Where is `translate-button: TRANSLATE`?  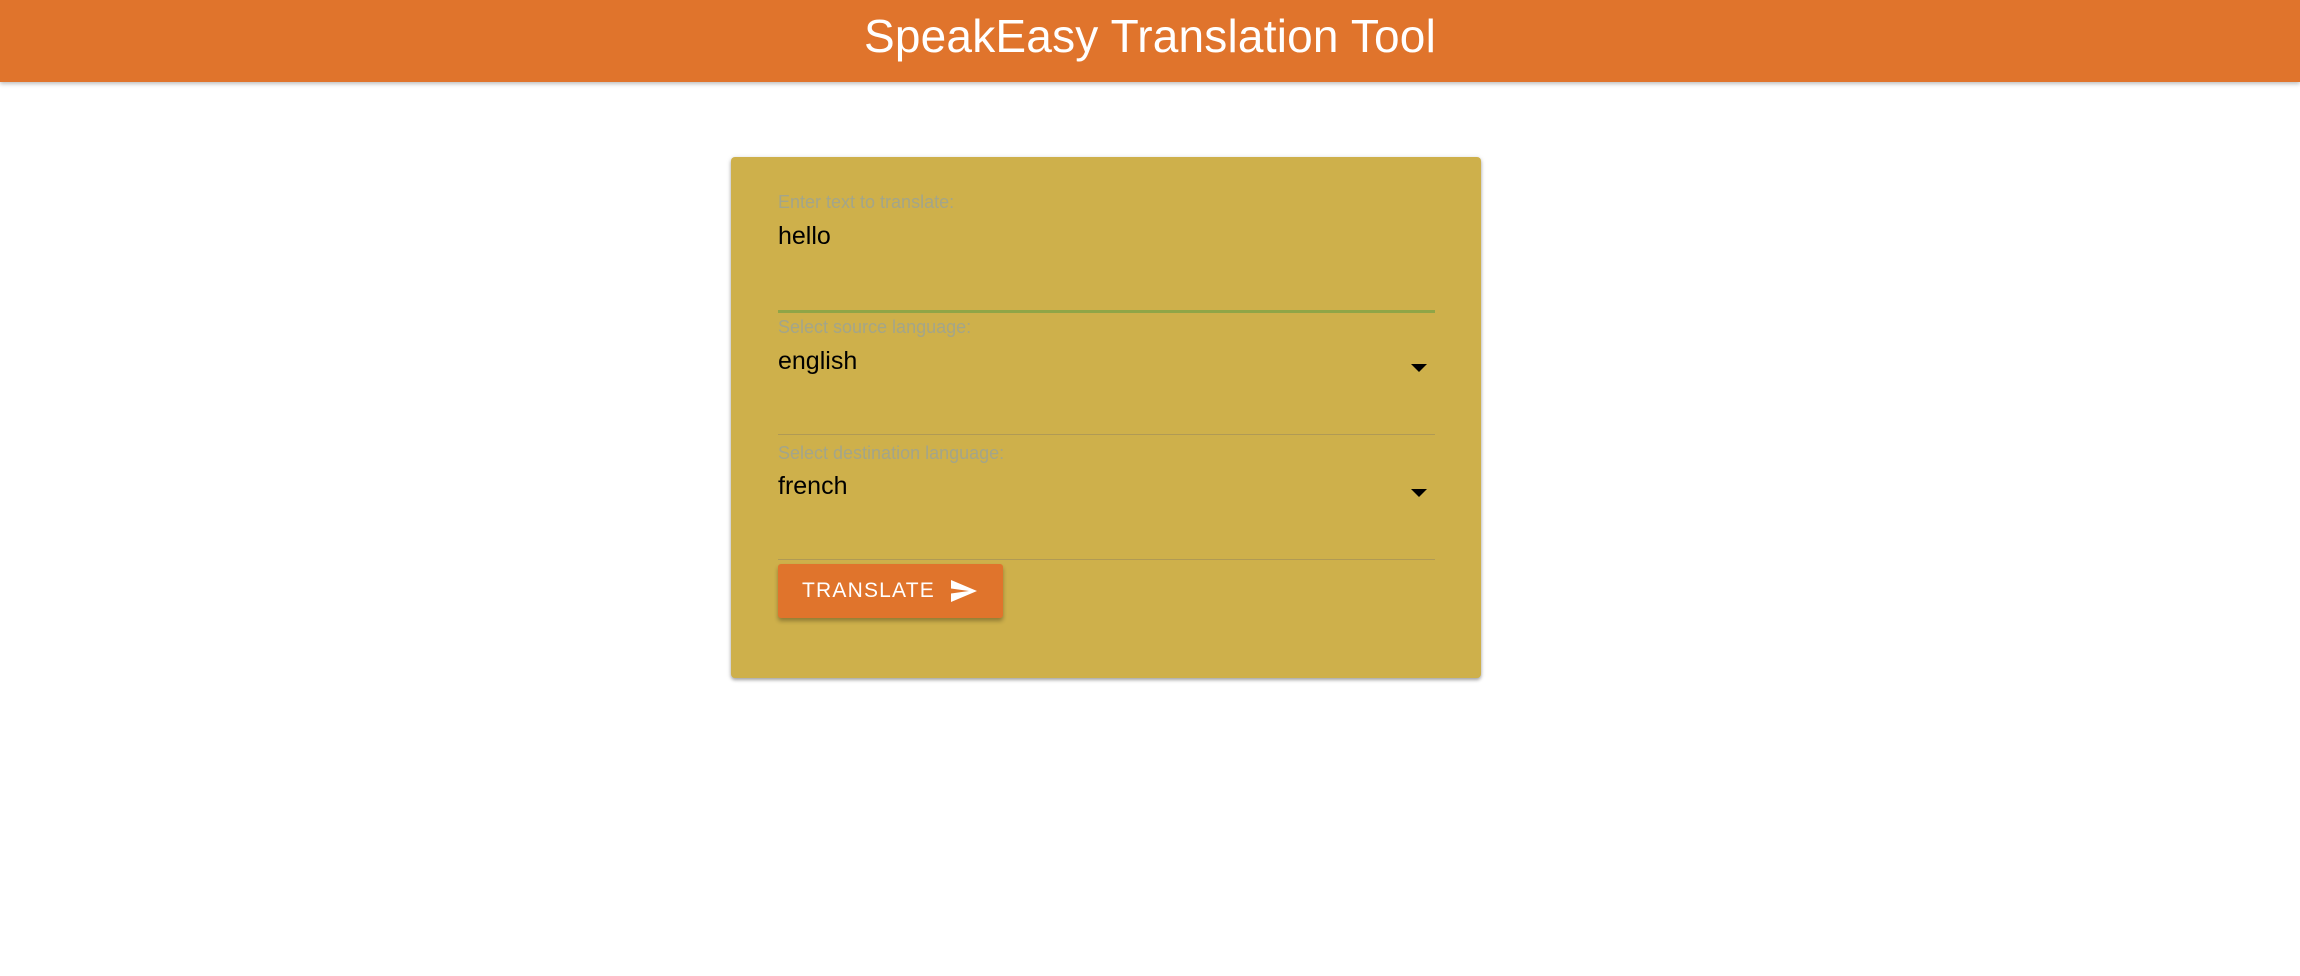
translate-button: TRANSLATE is located at coordinates (890, 591).